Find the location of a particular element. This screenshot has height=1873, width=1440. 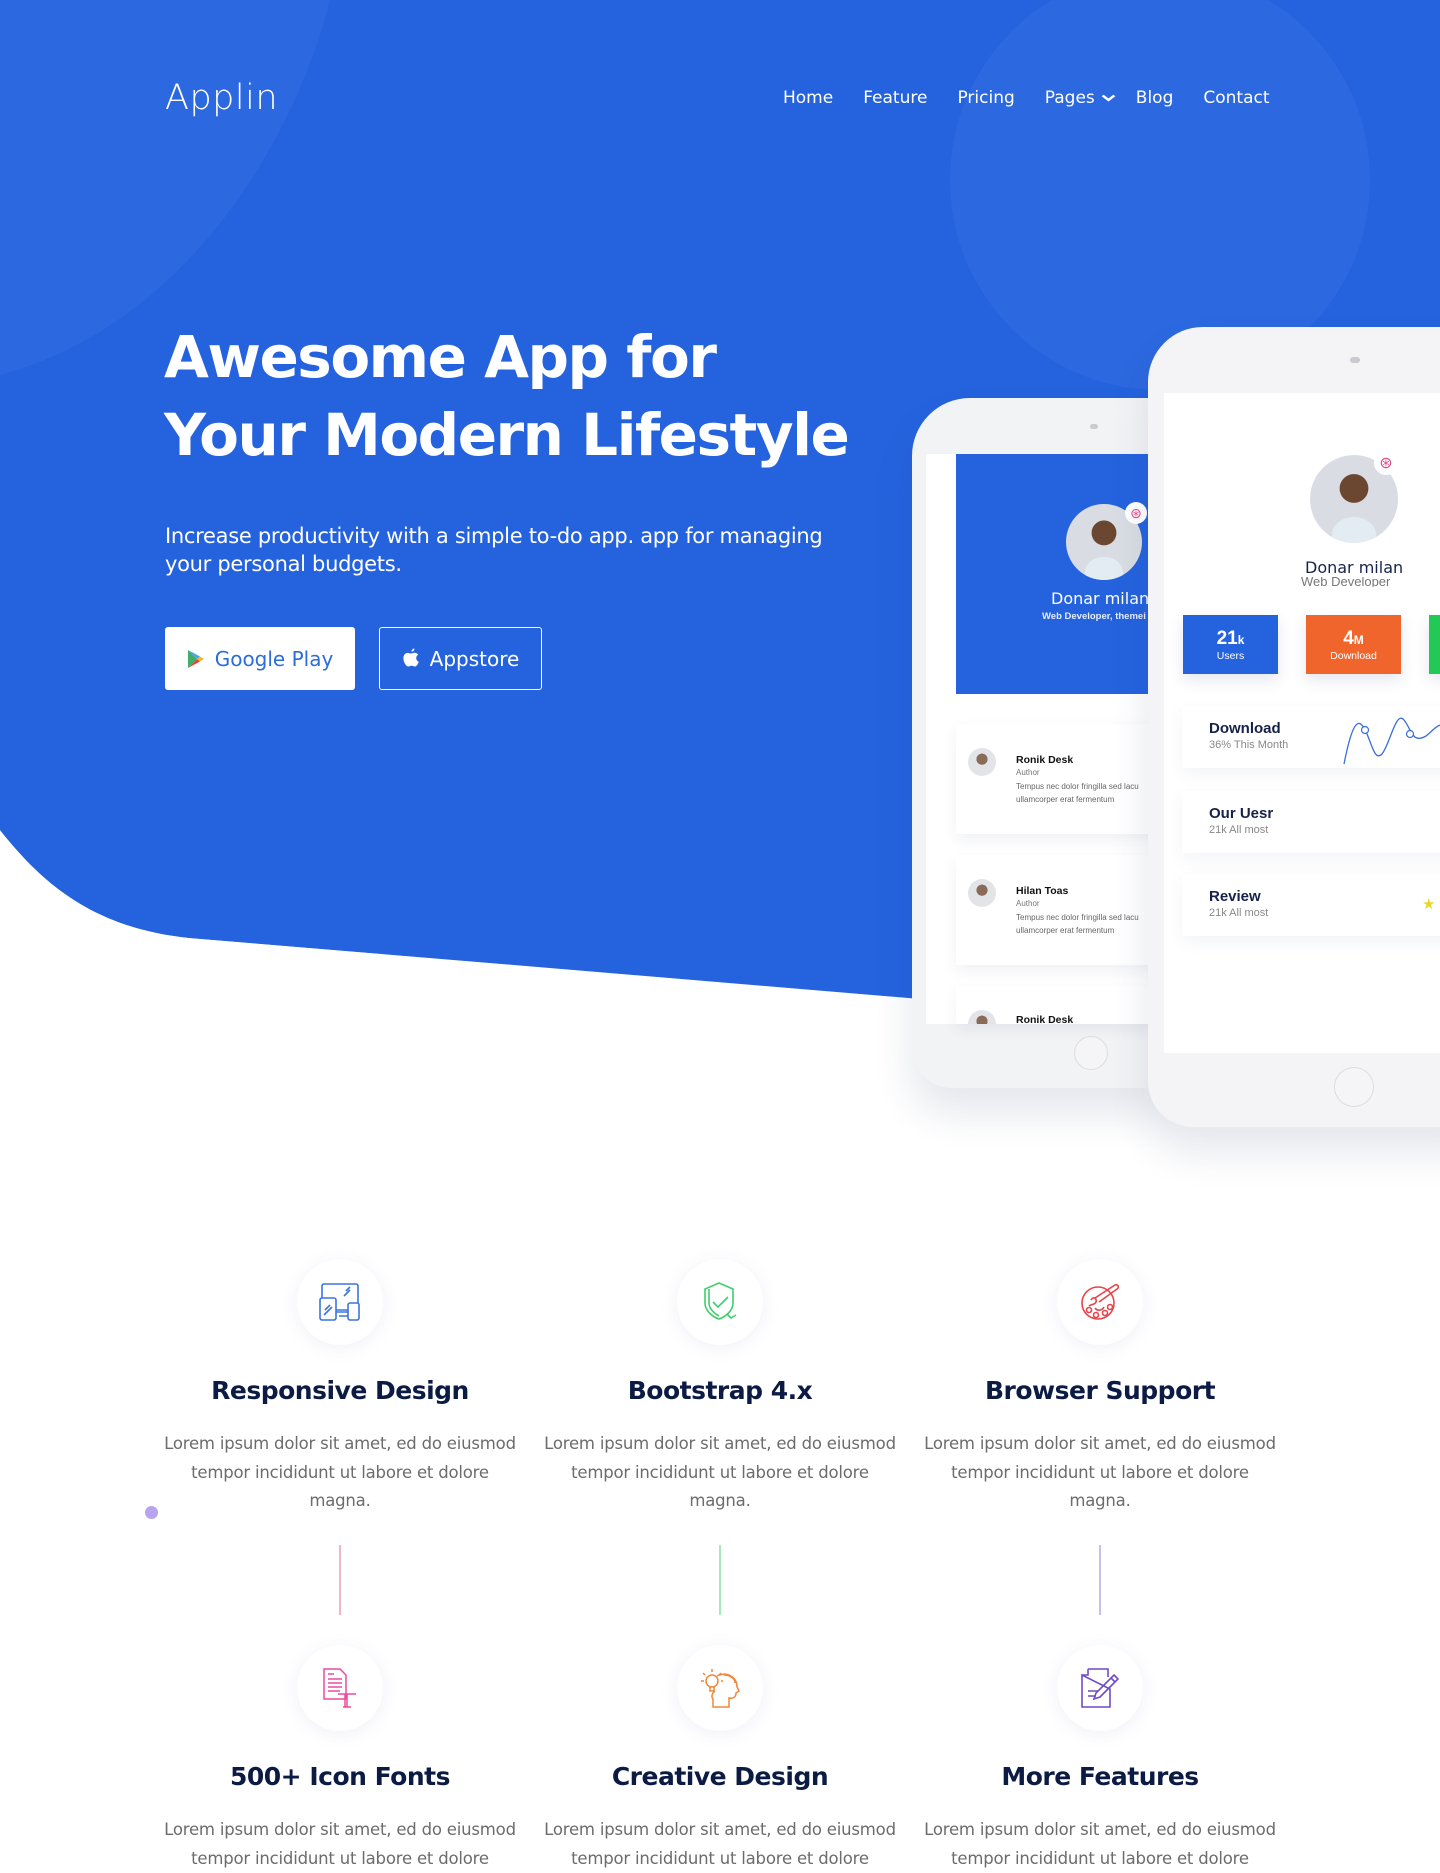

list-item-role: Author is located at coordinates (1028, 772).